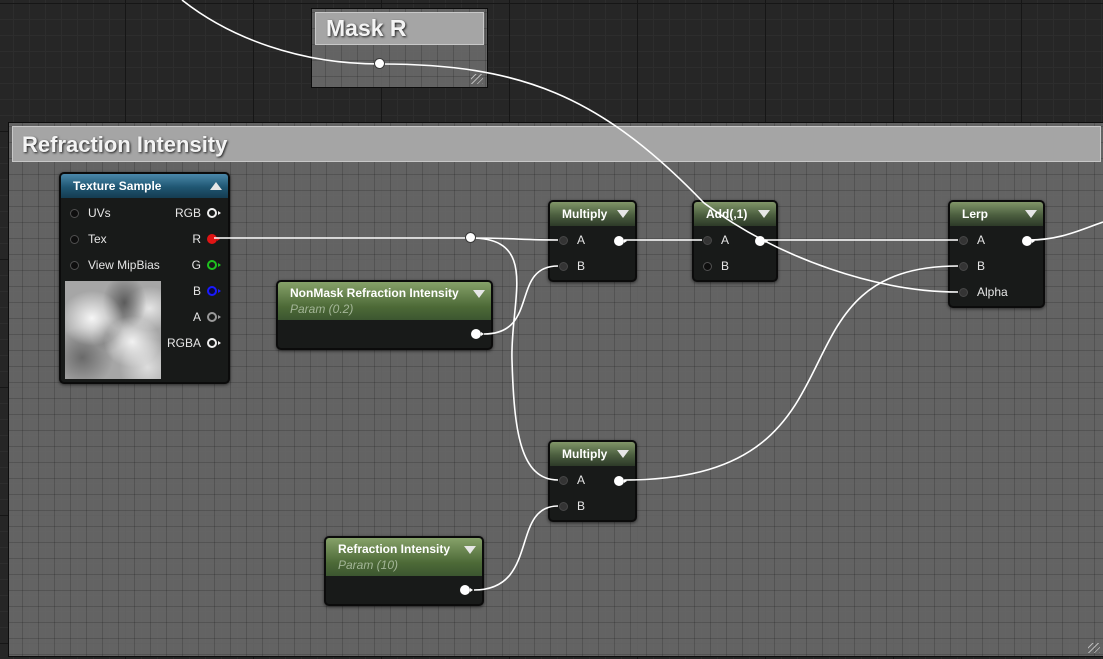  What do you see at coordinates (399, 28) in the screenshot?
I see `comment-title: Mask R` at bounding box center [399, 28].